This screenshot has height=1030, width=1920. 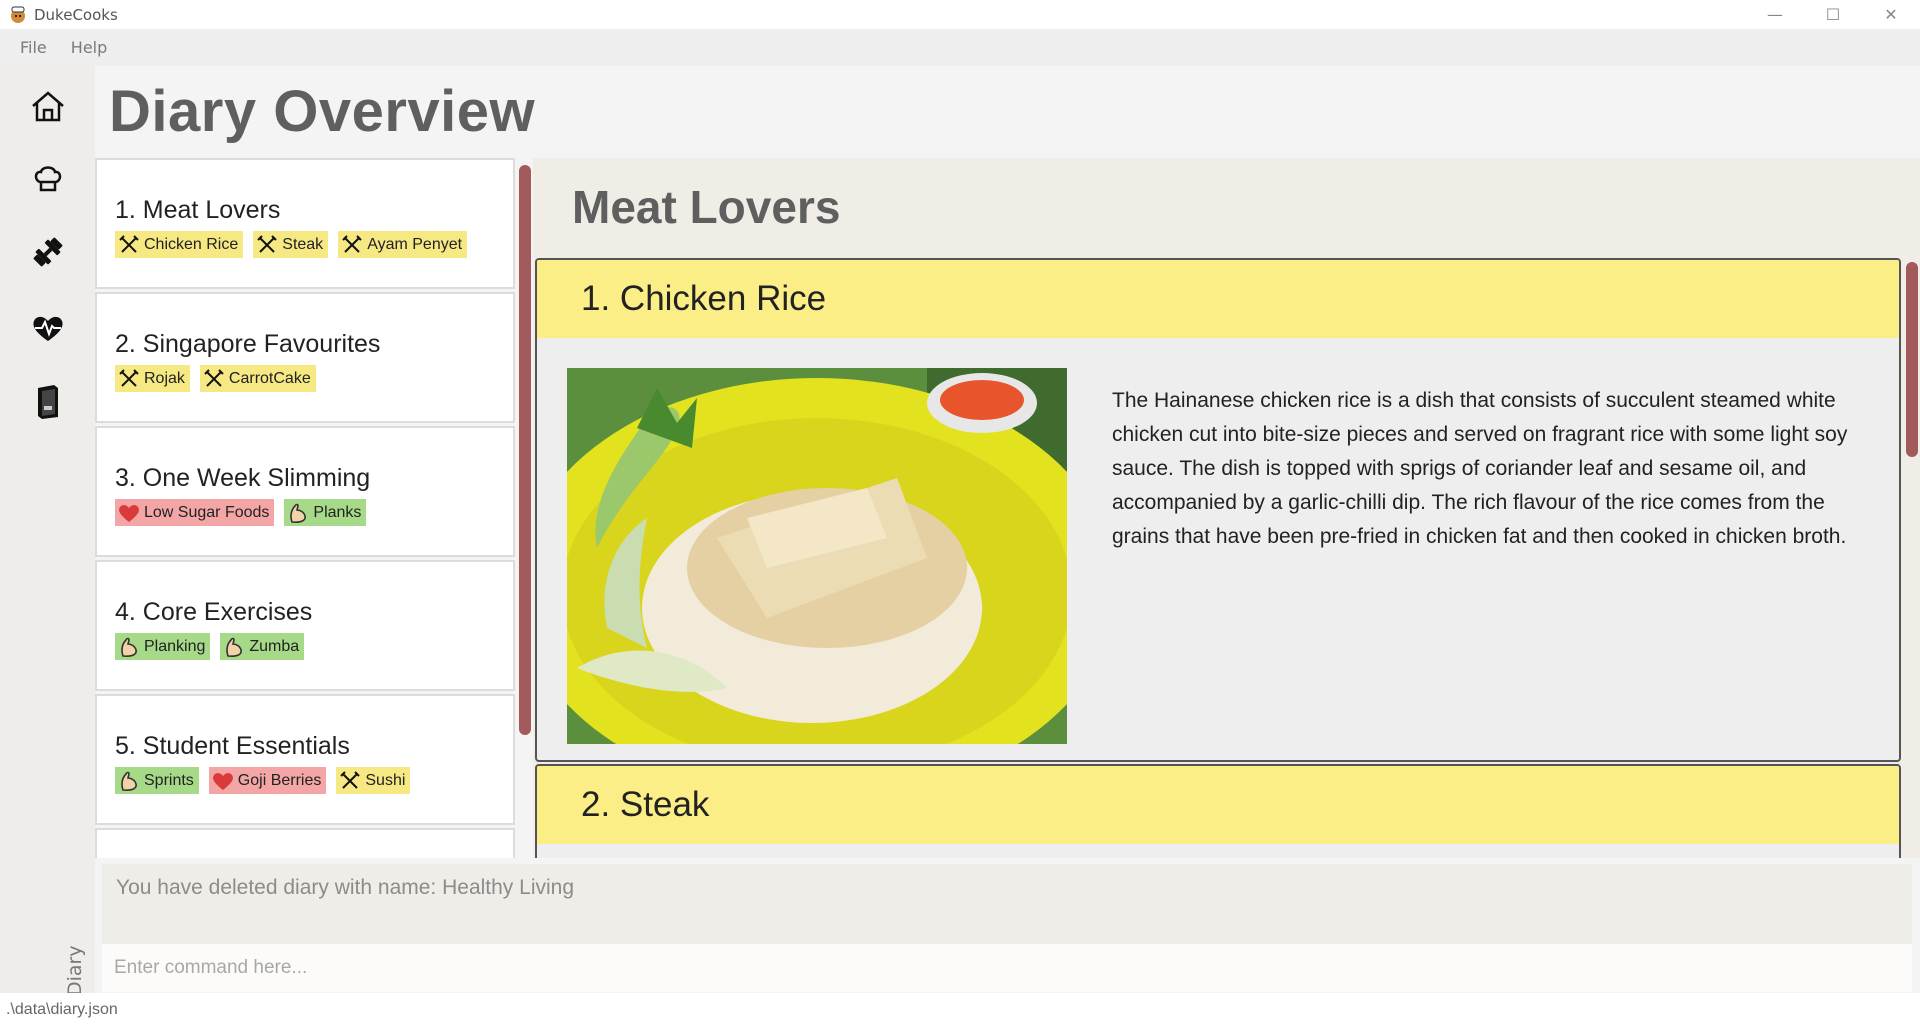 I want to click on food-tag: Chicken Rice, so click(x=179, y=244).